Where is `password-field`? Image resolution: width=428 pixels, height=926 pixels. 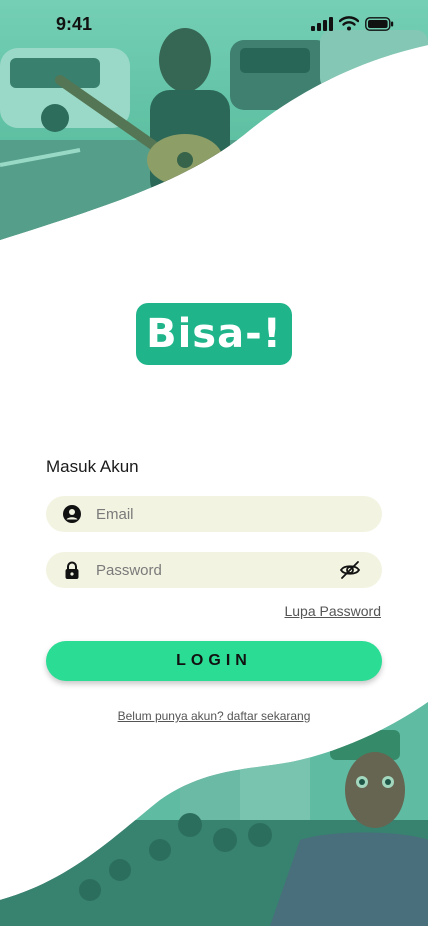
password-field is located at coordinates (214, 570).